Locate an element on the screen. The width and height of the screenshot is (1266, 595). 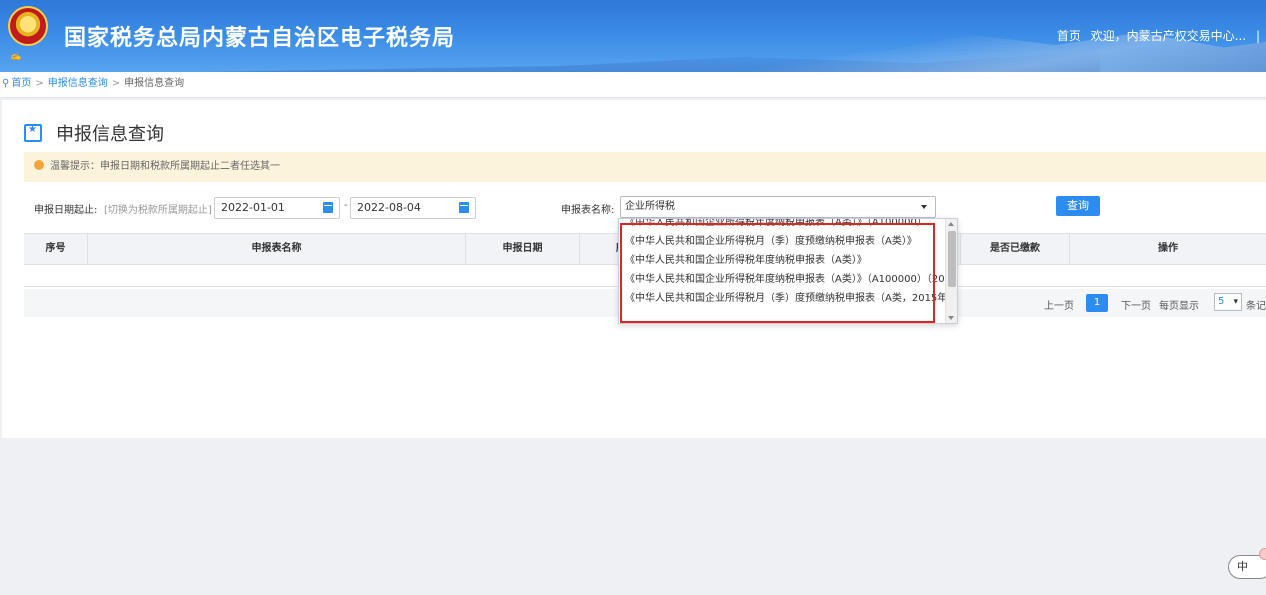
dropdown-option: 《中华人民共和国企业所得税年度纳税申报表（A类）》 is located at coordinates (782, 260).